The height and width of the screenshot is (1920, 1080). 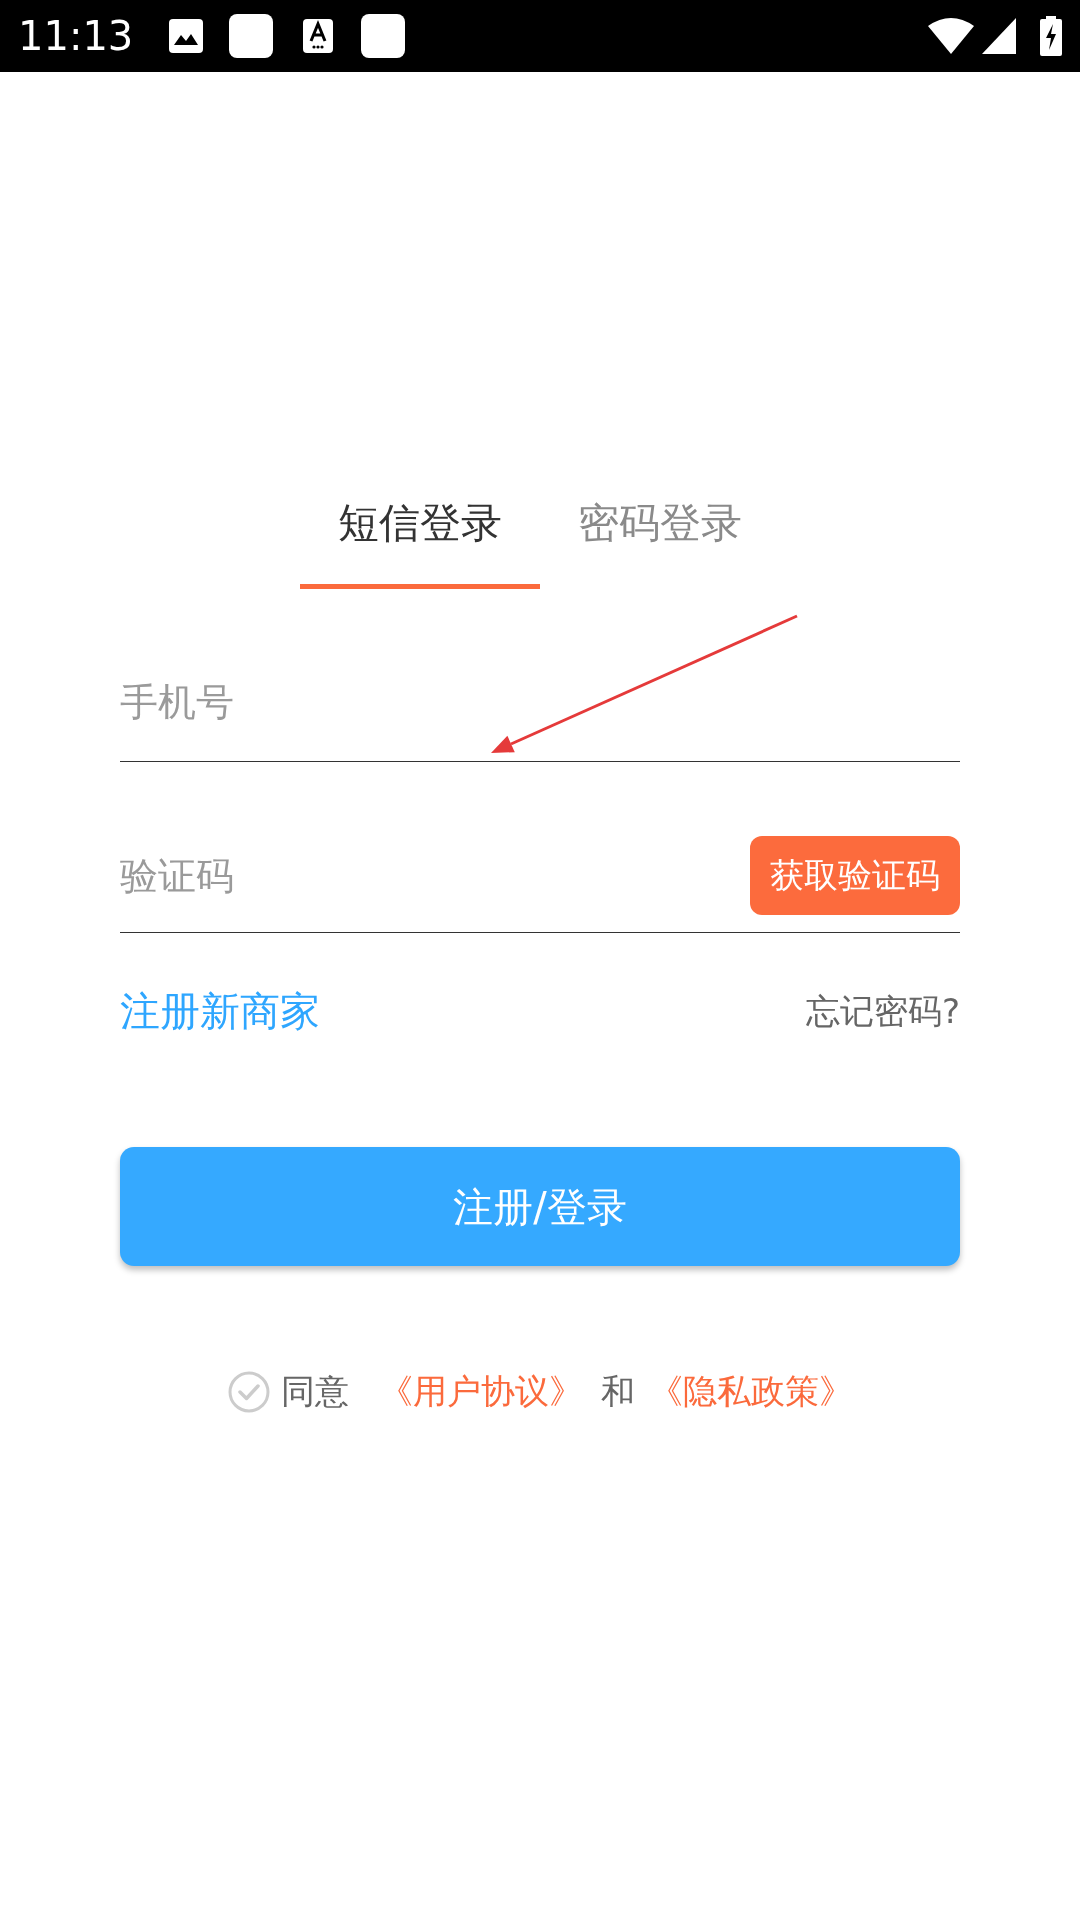 What do you see at coordinates (435, 875) in the screenshot?
I see `code-input-field: 验证码` at bounding box center [435, 875].